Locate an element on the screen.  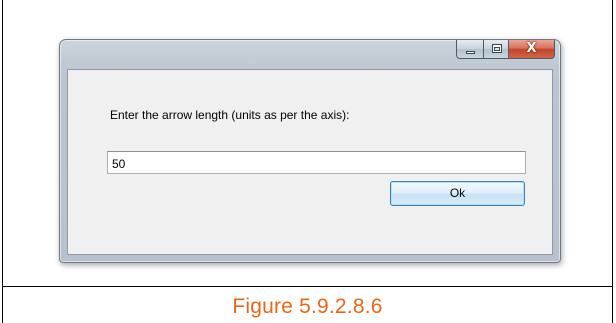
minimize-icon is located at coordinates (470, 52).